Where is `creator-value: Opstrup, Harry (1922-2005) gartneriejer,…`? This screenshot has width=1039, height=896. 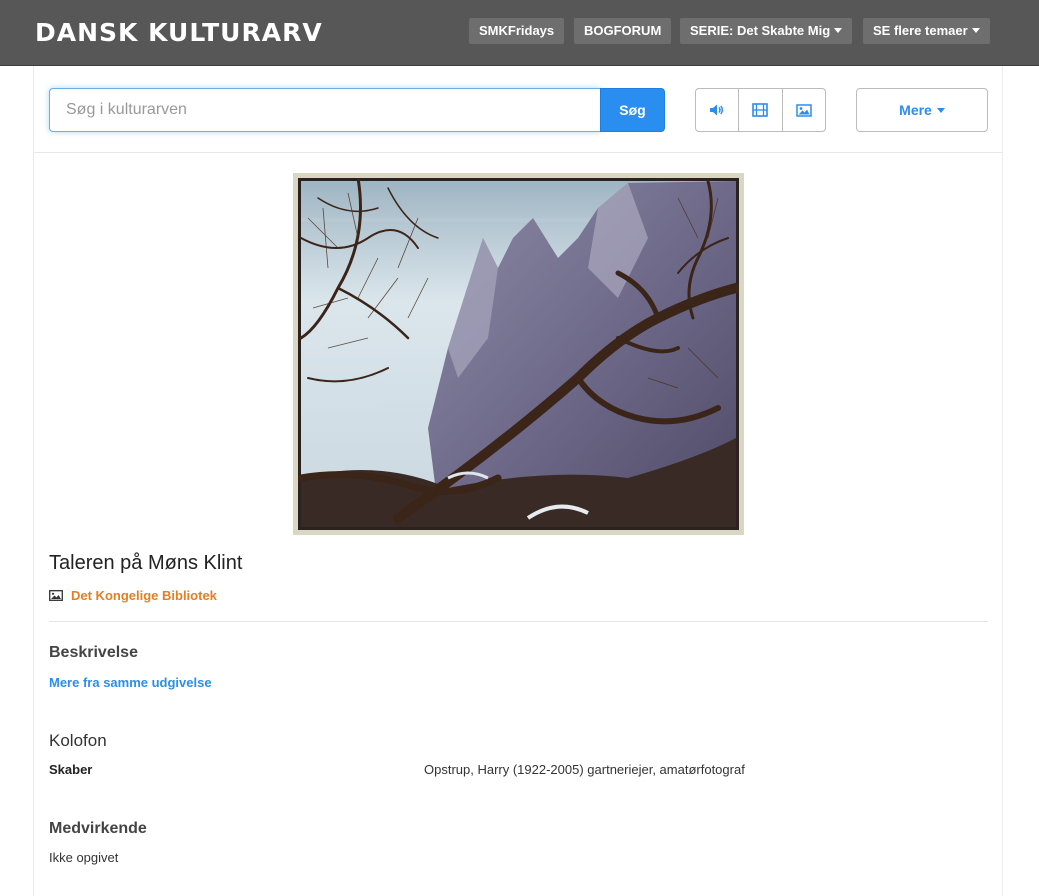
creator-value: Opstrup, Harry (1922-2005) gartneriejer,… is located at coordinates (584, 769).